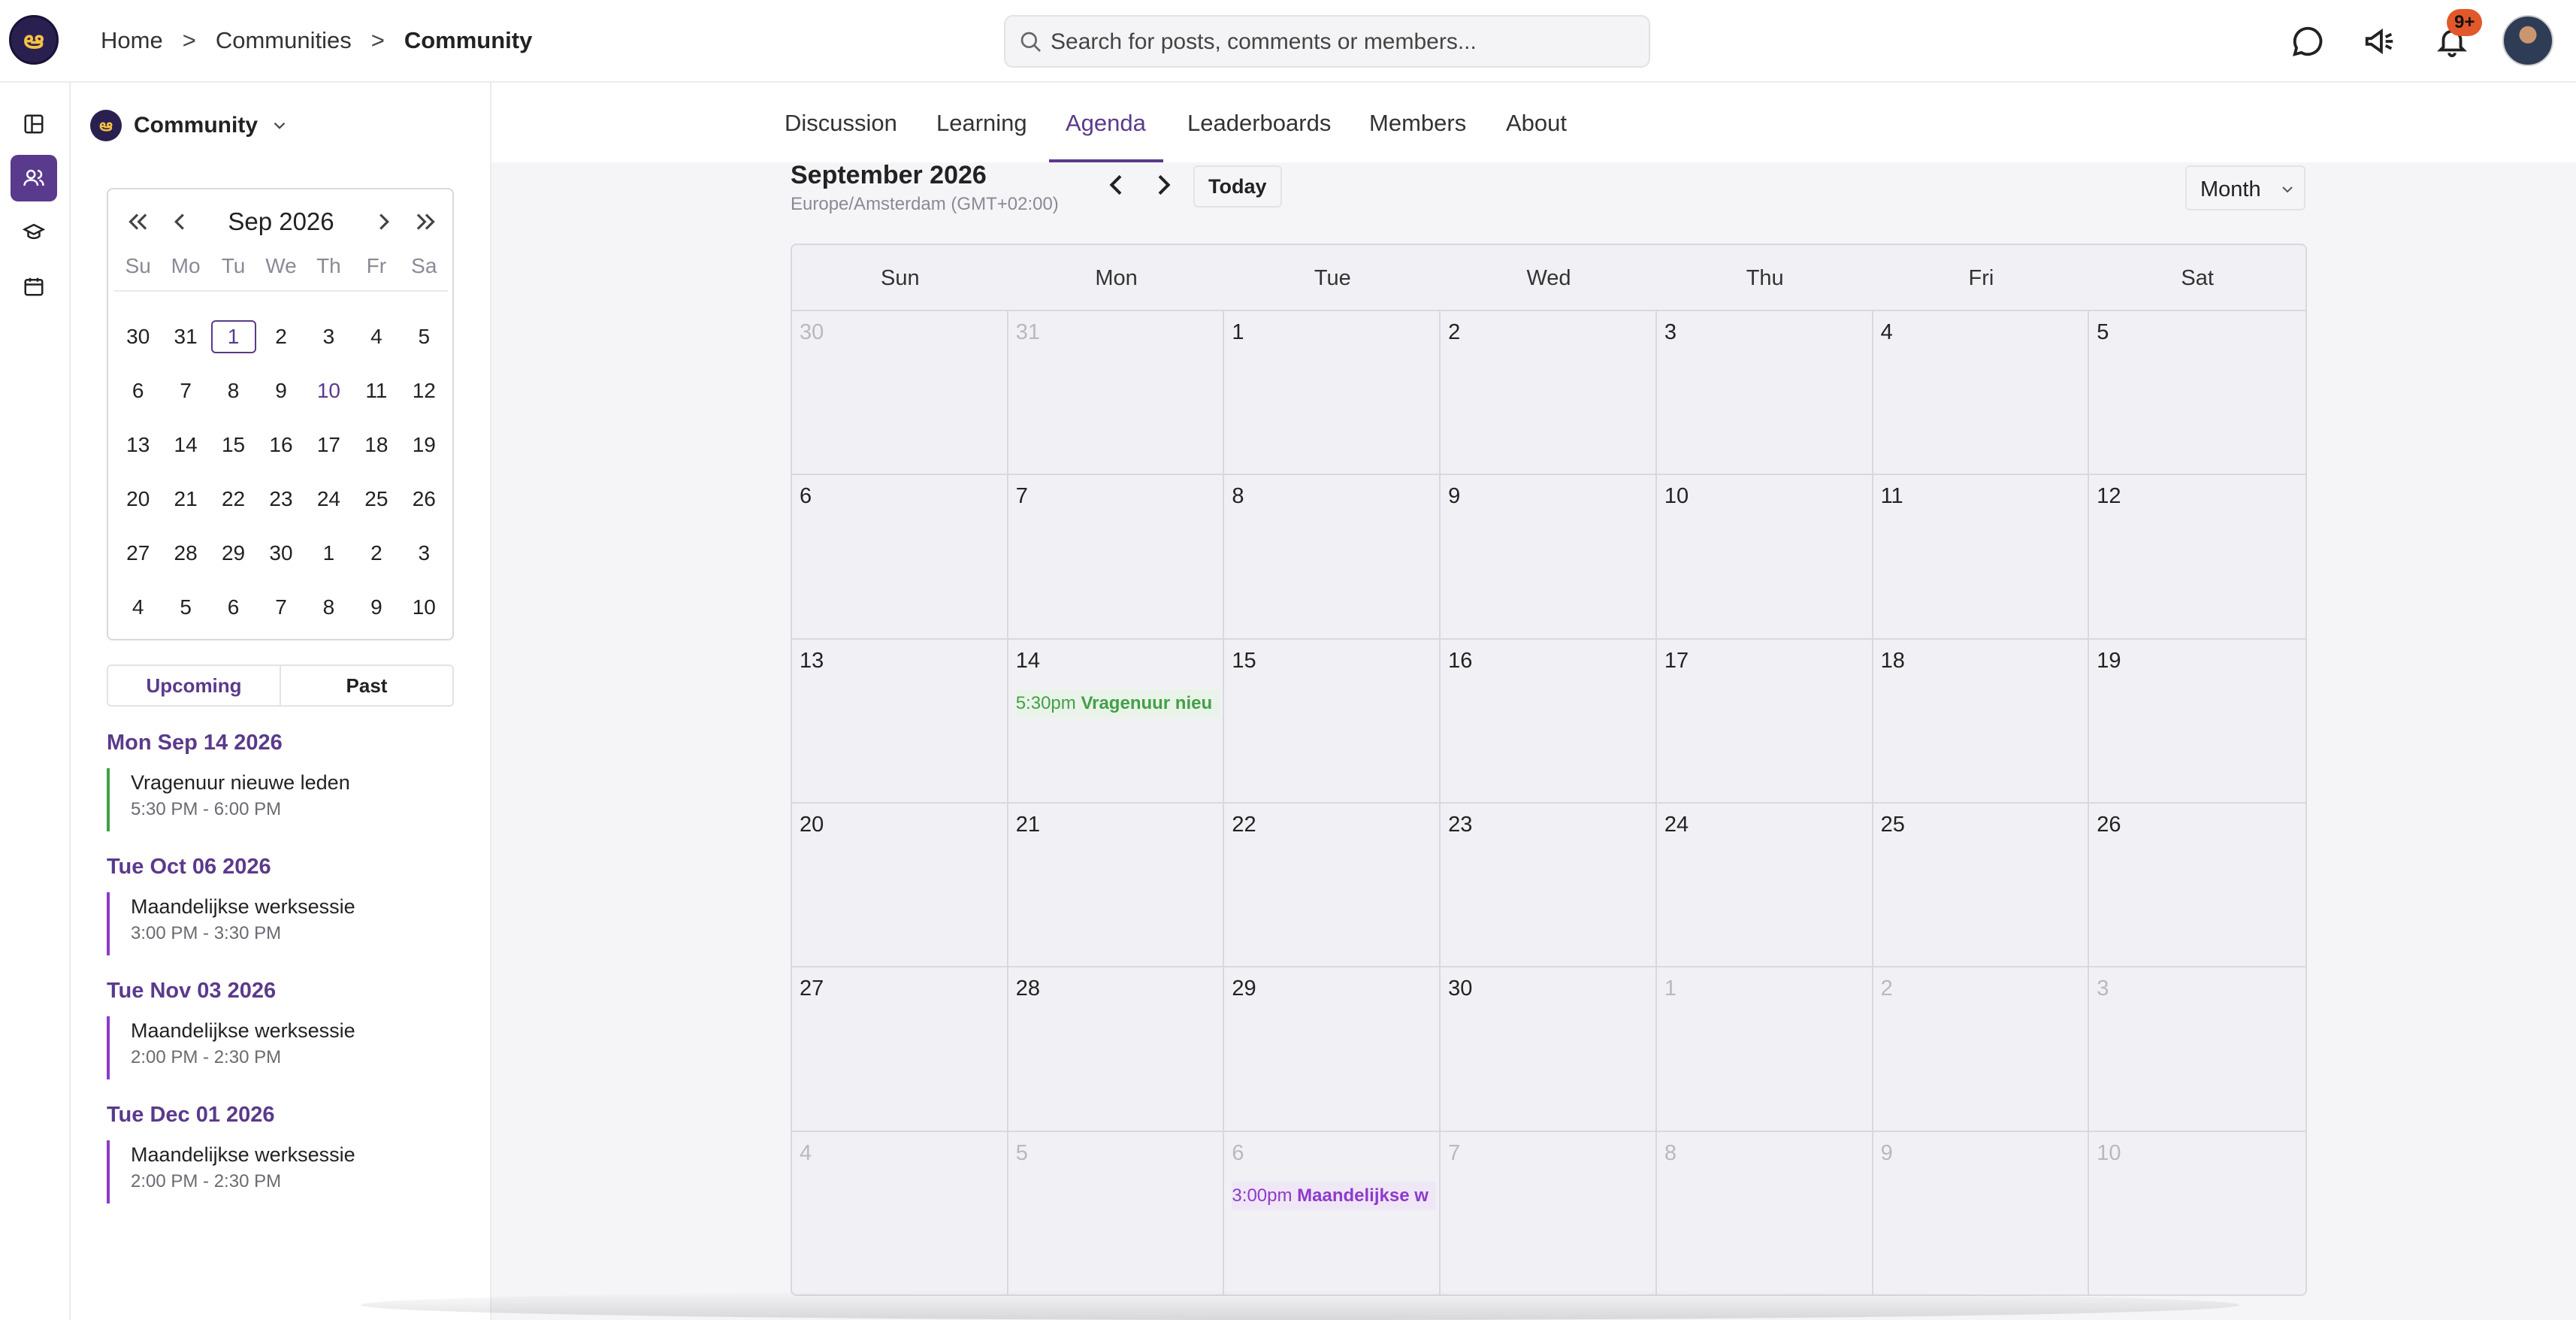 This screenshot has height=1320, width=2576. Describe the element at coordinates (189, 126) in the screenshot. I see `community-switcher: ఆ Community` at that location.